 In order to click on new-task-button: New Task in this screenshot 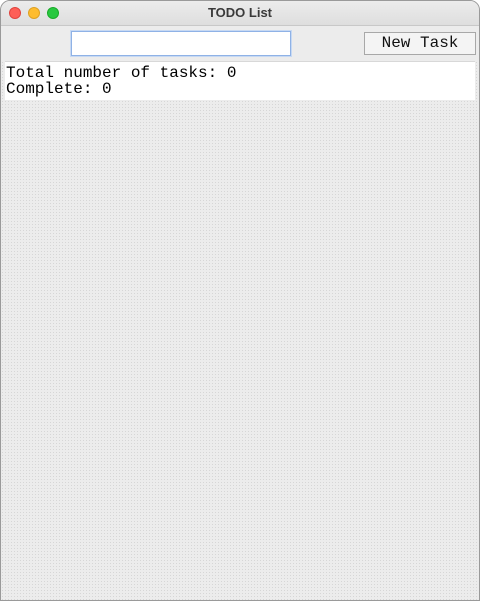, I will do `click(420, 43)`.